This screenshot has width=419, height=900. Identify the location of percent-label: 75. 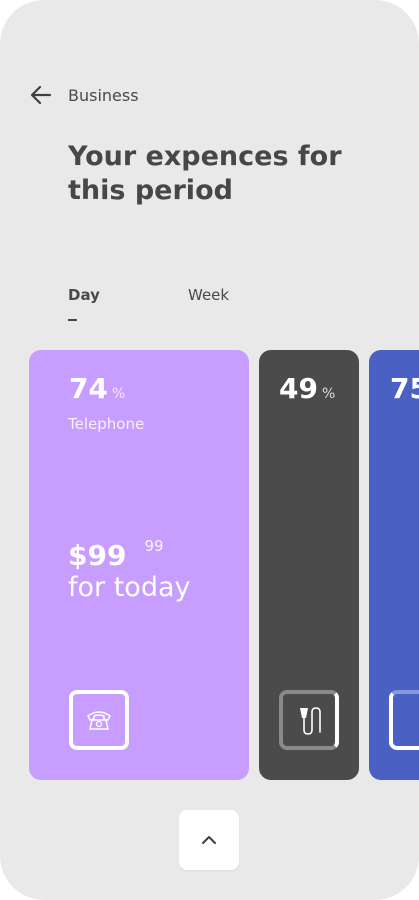
(404, 388).